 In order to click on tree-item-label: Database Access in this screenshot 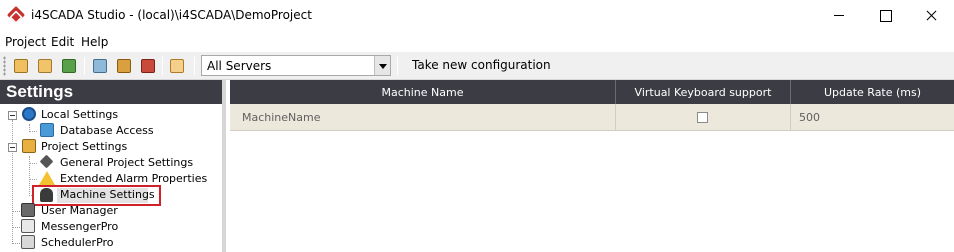, I will do `click(107, 130)`.